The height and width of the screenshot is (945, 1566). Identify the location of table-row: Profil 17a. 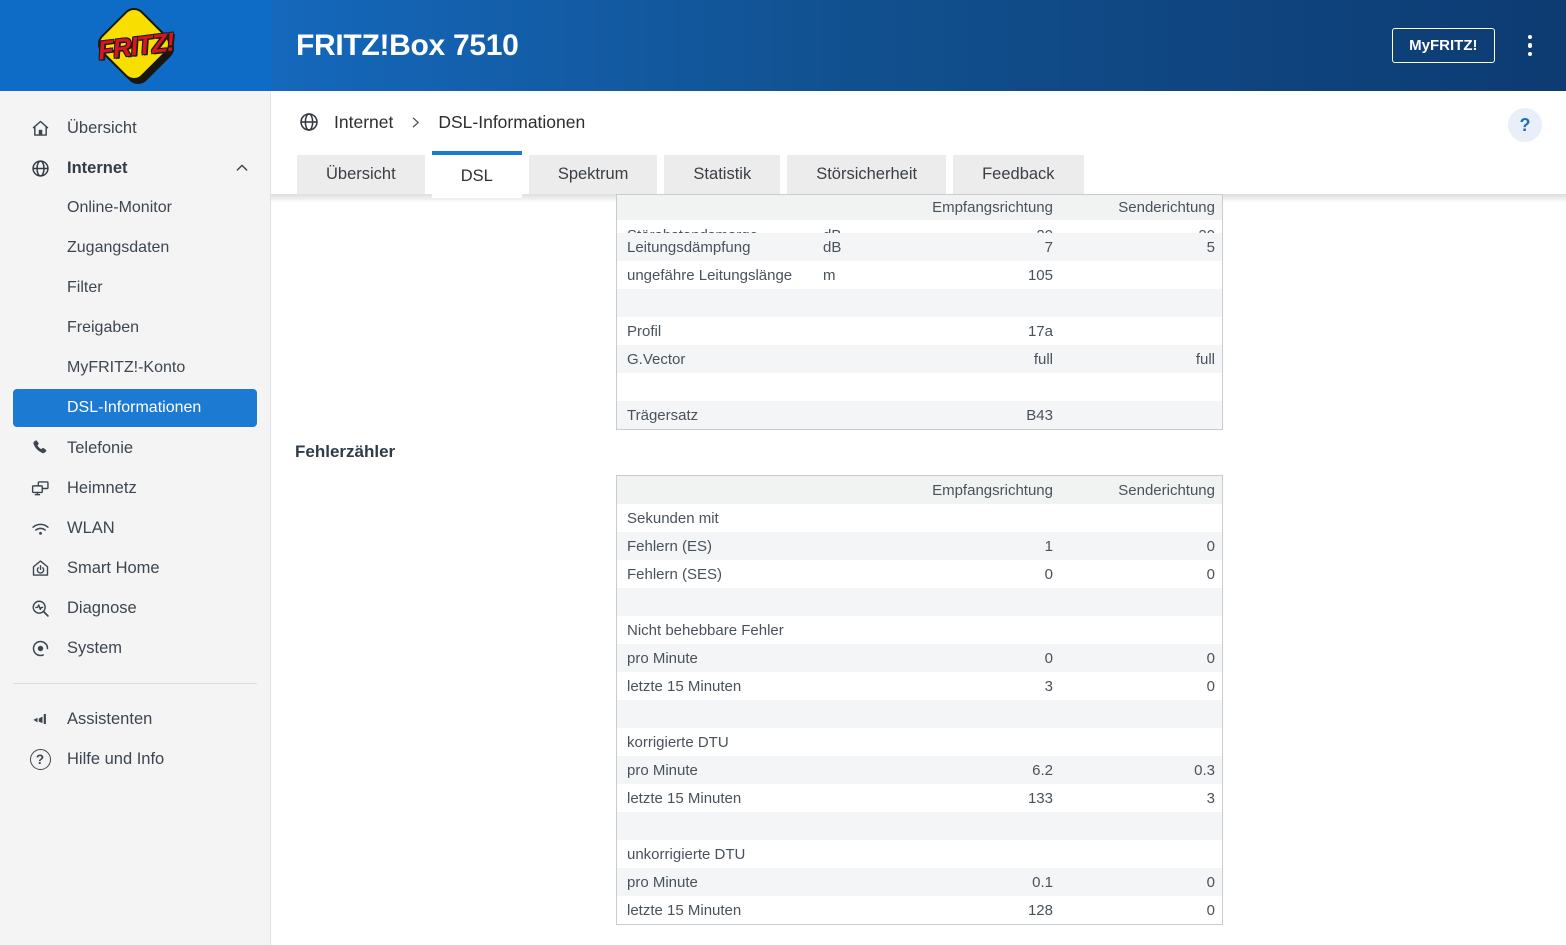
(919, 331).